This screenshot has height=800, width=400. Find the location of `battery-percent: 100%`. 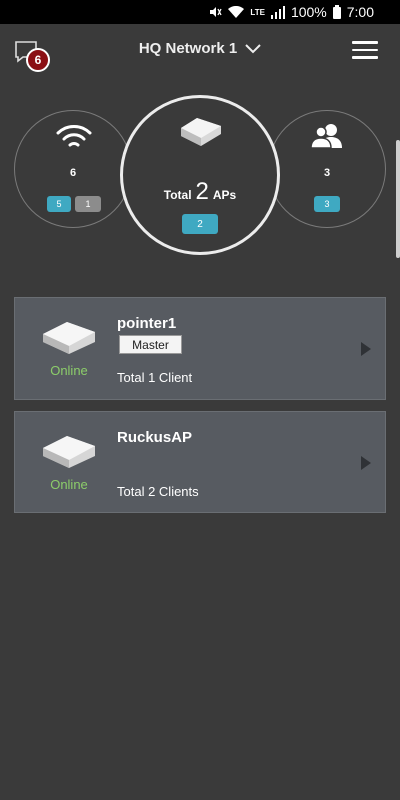

battery-percent: 100% is located at coordinates (308, 12).